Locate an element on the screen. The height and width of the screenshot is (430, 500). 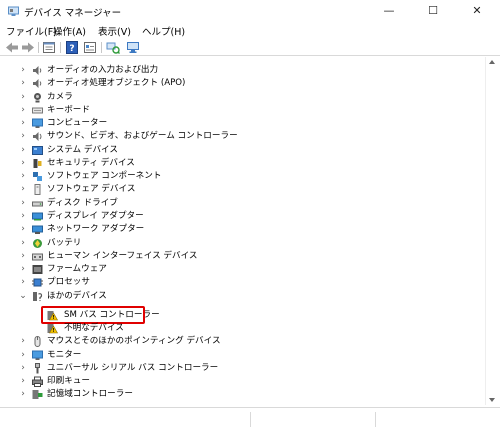
chevron-down-icon: ⌄ is located at coordinates (23, 296).